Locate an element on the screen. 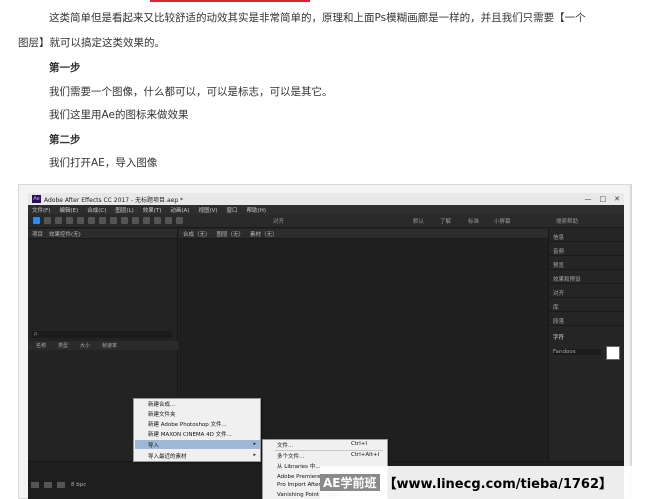 This screenshot has height=499, width=649. ctx-import-recent: 导入最近的素材 is located at coordinates (167, 456).